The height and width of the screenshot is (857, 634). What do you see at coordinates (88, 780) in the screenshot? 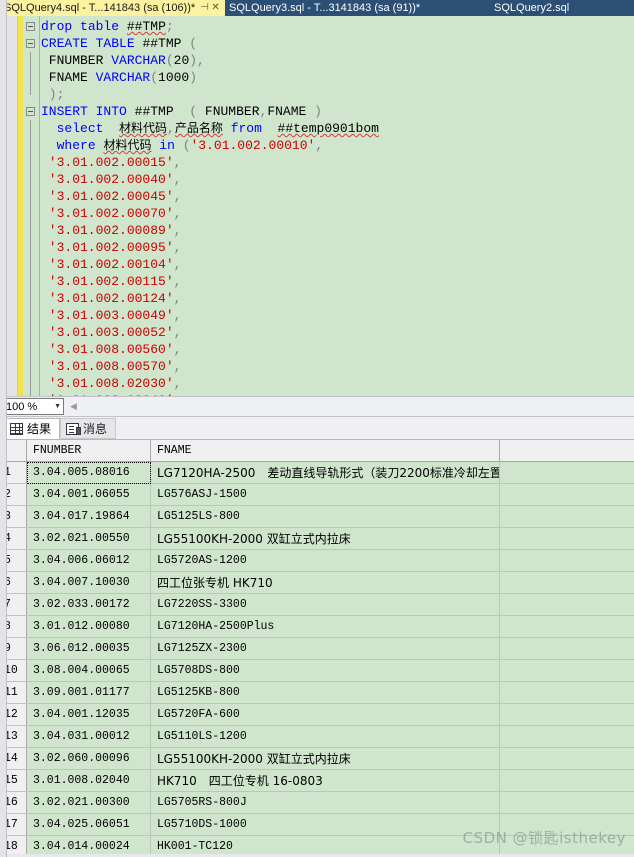
I see `cell-fnumber: 3.01.008.02040` at bounding box center [88, 780].